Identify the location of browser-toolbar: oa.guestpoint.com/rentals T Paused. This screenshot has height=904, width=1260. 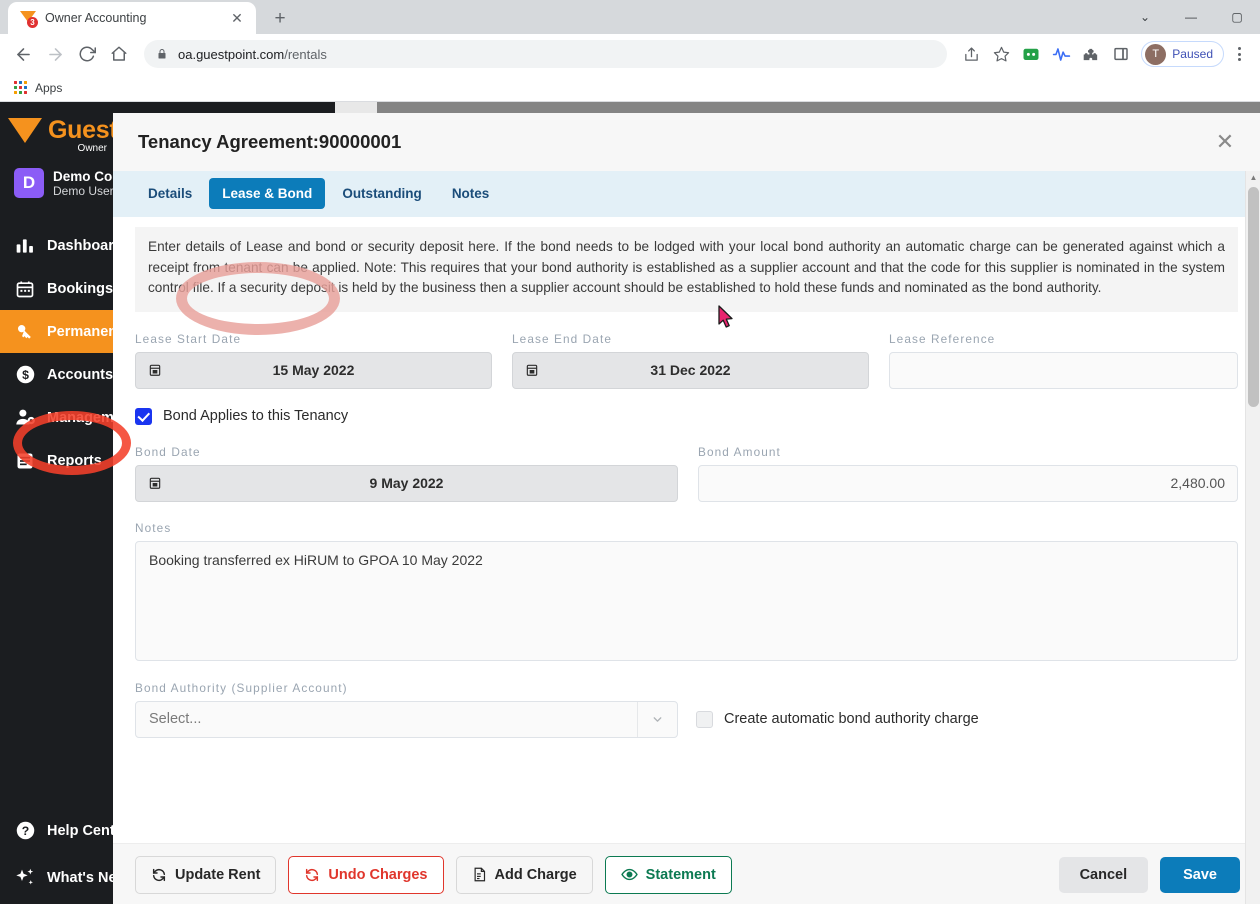
(630, 54).